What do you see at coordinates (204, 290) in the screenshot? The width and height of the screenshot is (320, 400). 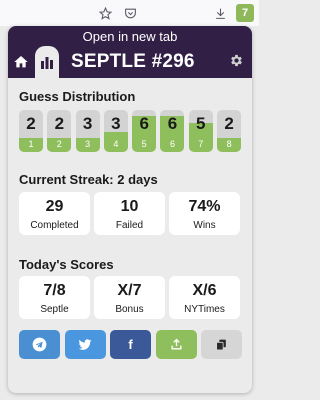 I see `score-value: X/6` at bounding box center [204, 290].